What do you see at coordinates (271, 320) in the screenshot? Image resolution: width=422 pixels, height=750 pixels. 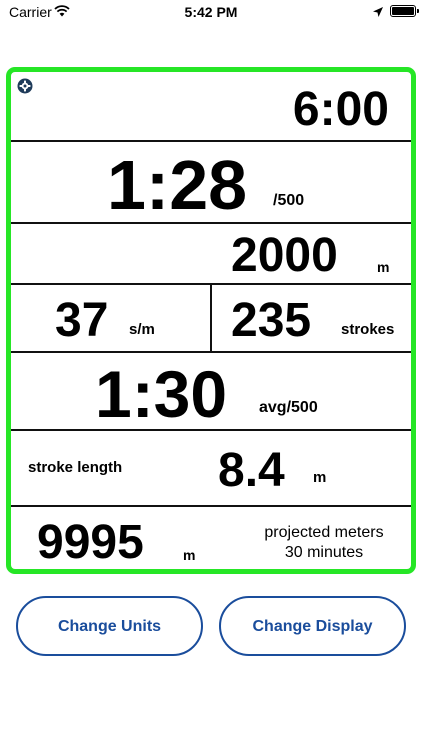 I see `strokes-value: 235` at bounding box center [271, 320].